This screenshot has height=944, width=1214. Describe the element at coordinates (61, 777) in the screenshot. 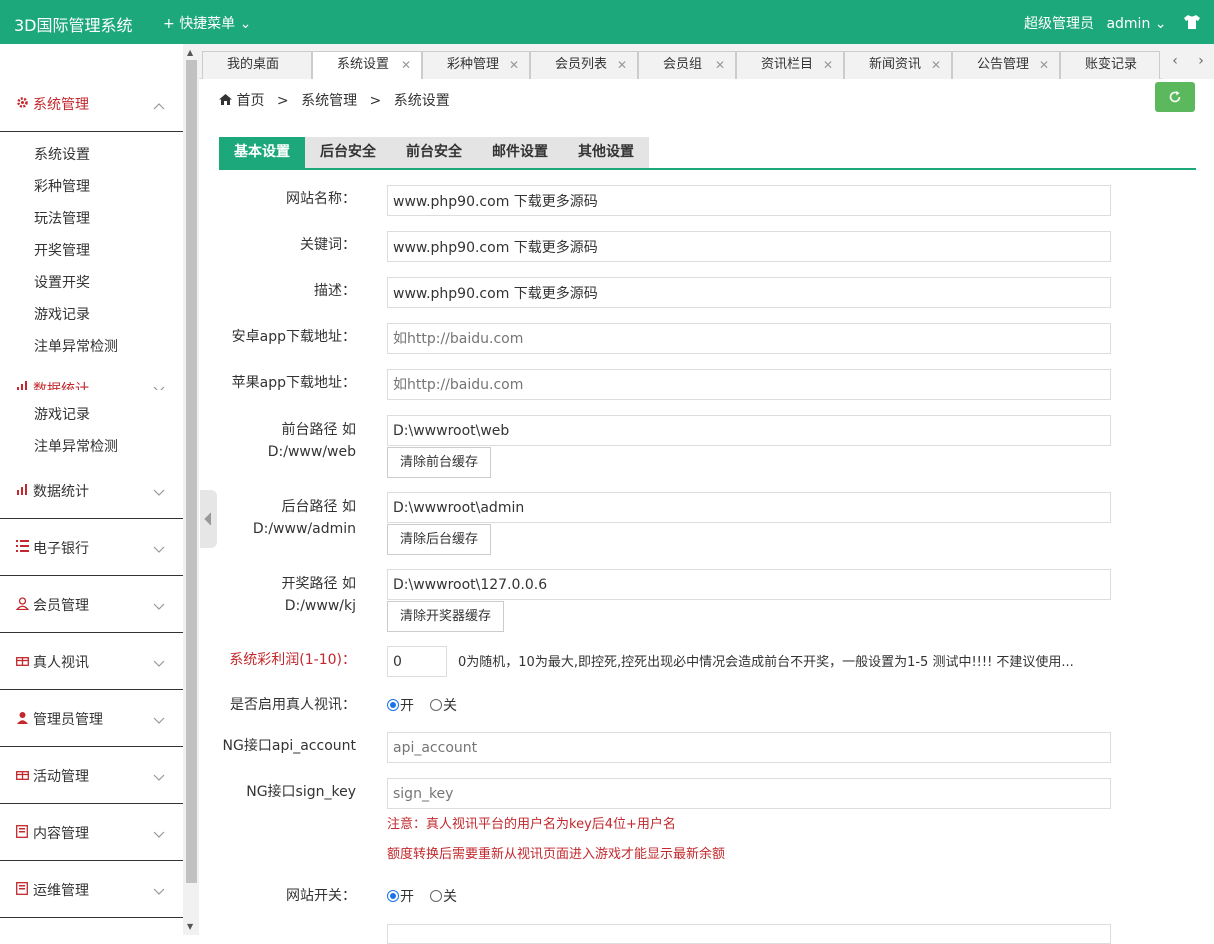

I see `sidebar-group-label: 活动管理` at that location.